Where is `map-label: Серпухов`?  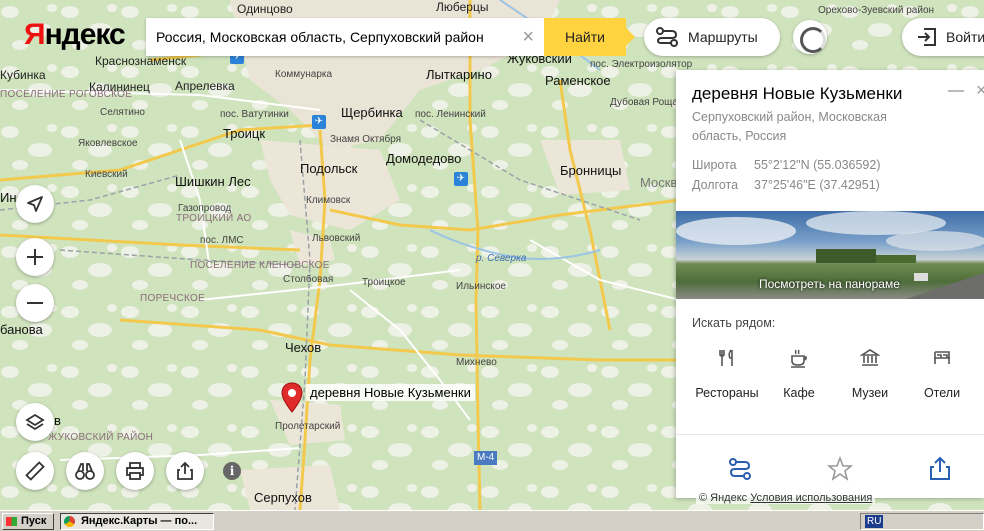 map-label: Серпухов is located at coordinates (283, 497).